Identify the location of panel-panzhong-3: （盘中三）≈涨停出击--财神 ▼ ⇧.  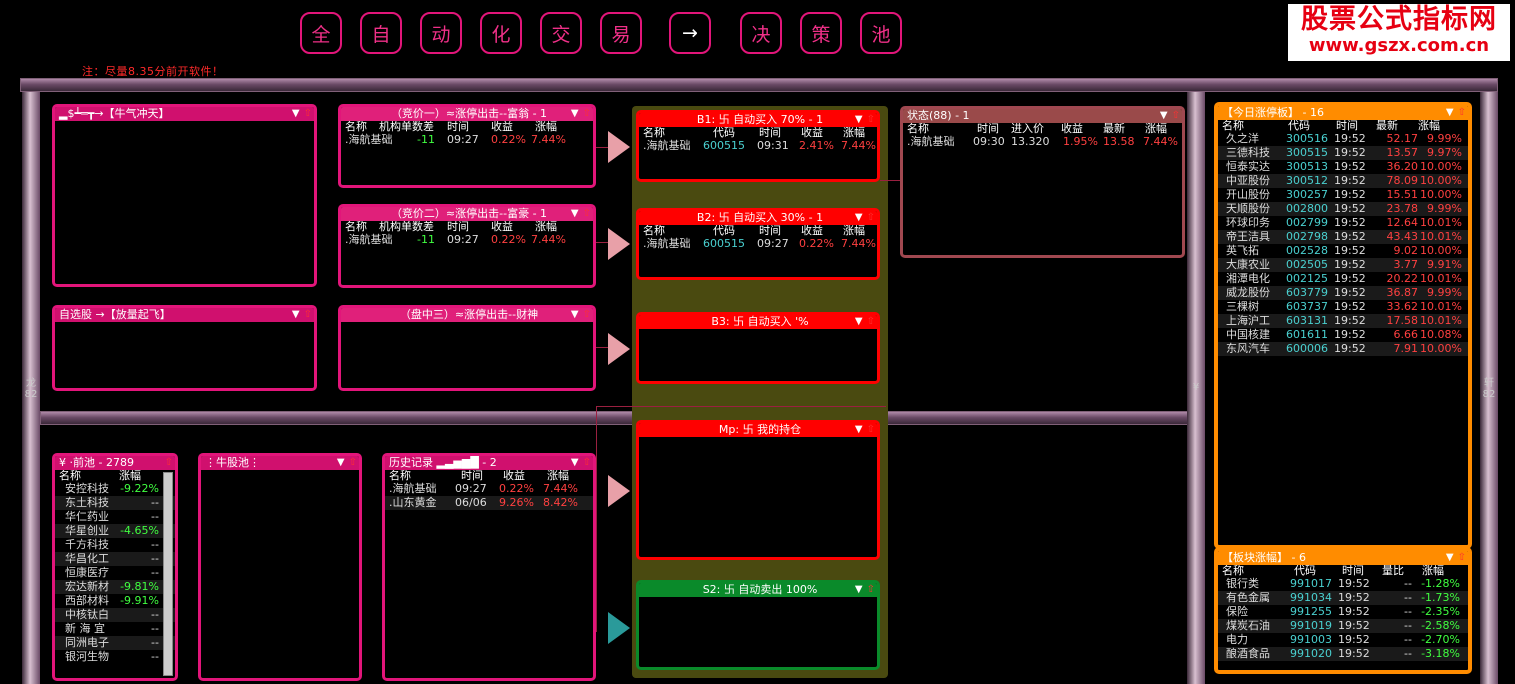
(467, 348).